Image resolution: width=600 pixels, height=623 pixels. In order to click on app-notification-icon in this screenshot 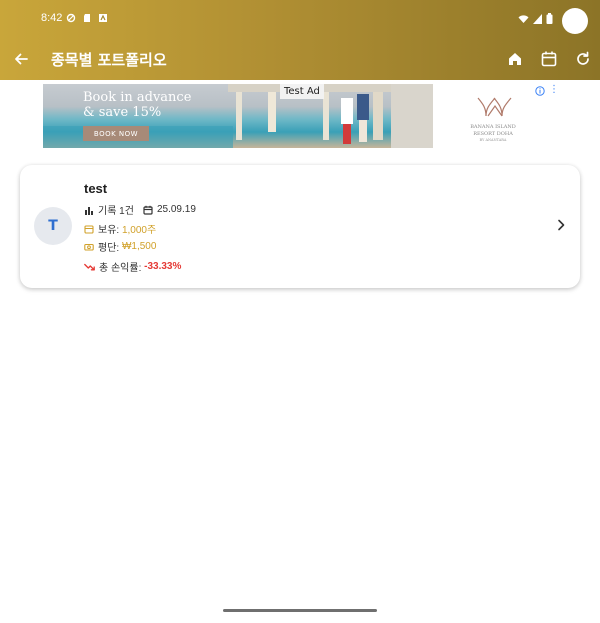, I will do `click(103, 18)`.